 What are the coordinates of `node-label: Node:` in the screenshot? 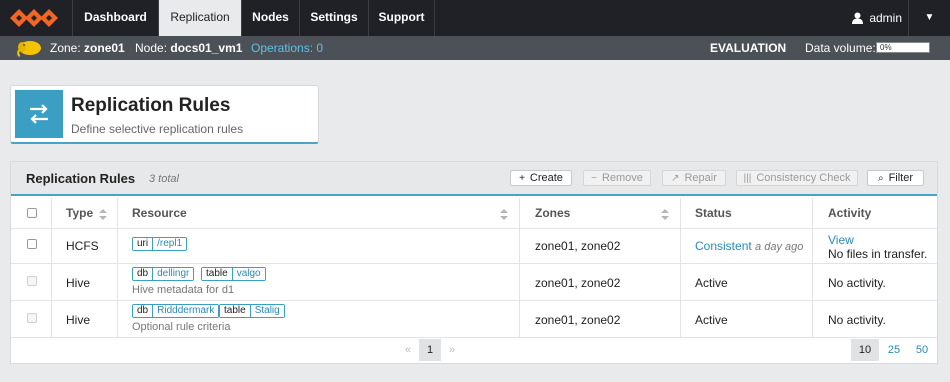 It's located at (151, 48).